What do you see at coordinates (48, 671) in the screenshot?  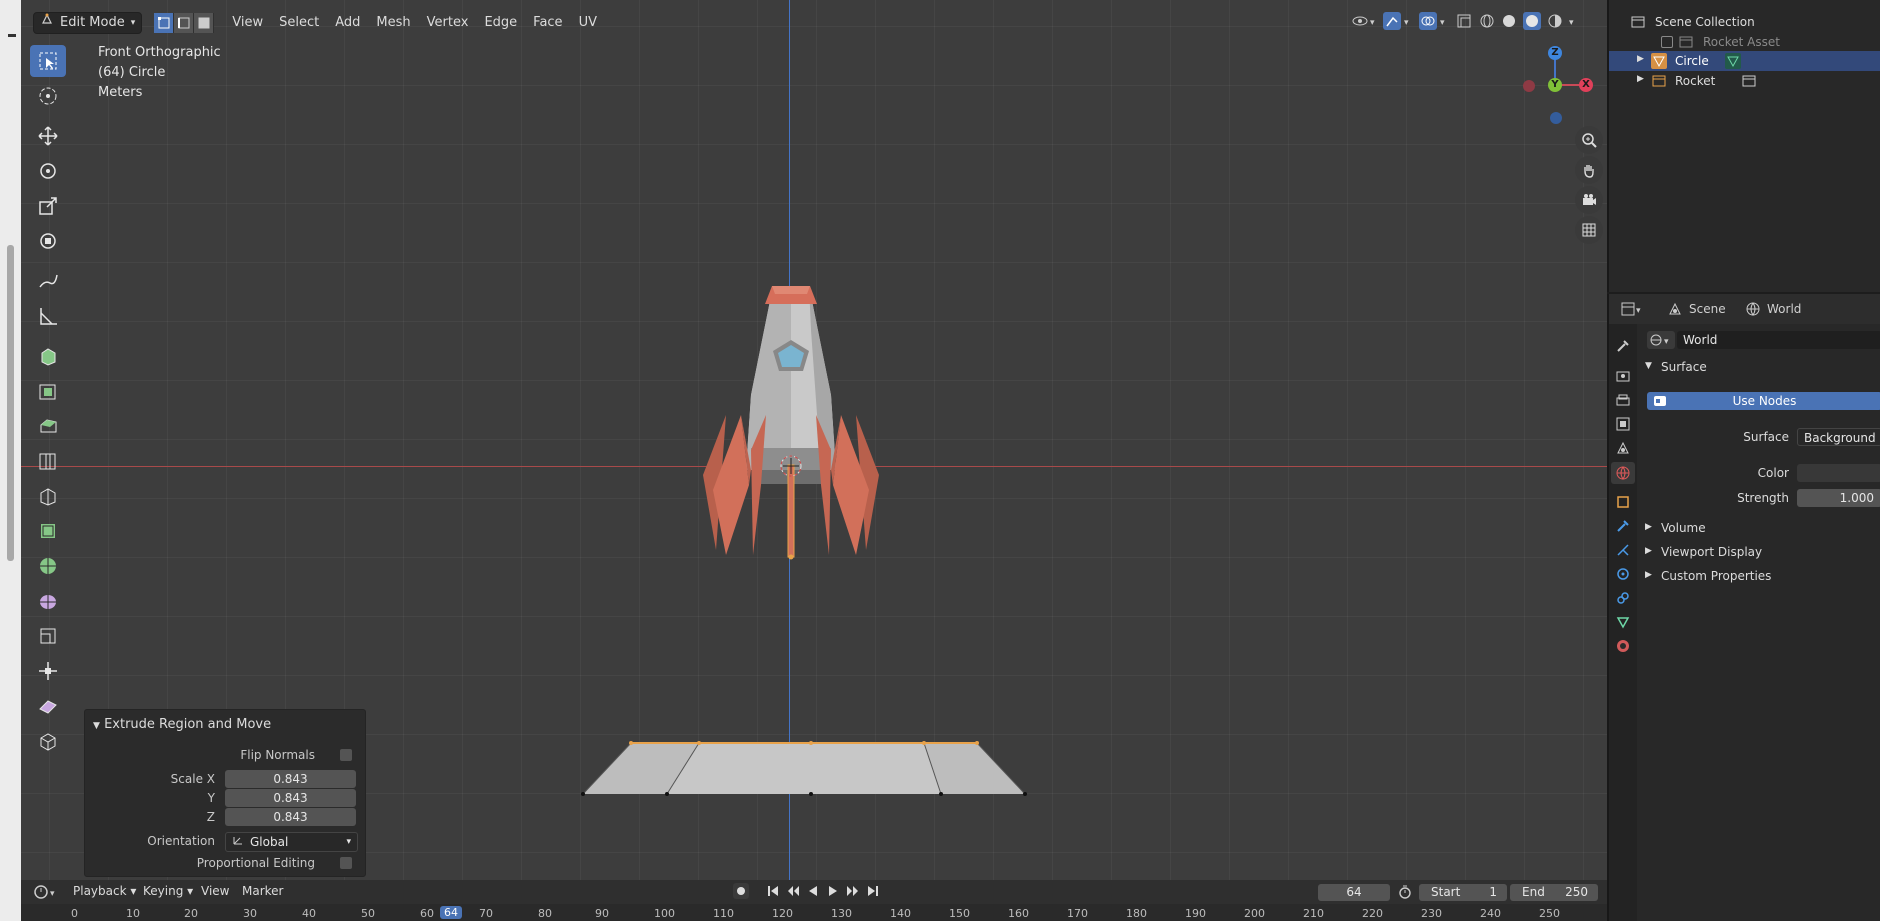 I see `edge-slide-tool` at bounding box center [48, 671].